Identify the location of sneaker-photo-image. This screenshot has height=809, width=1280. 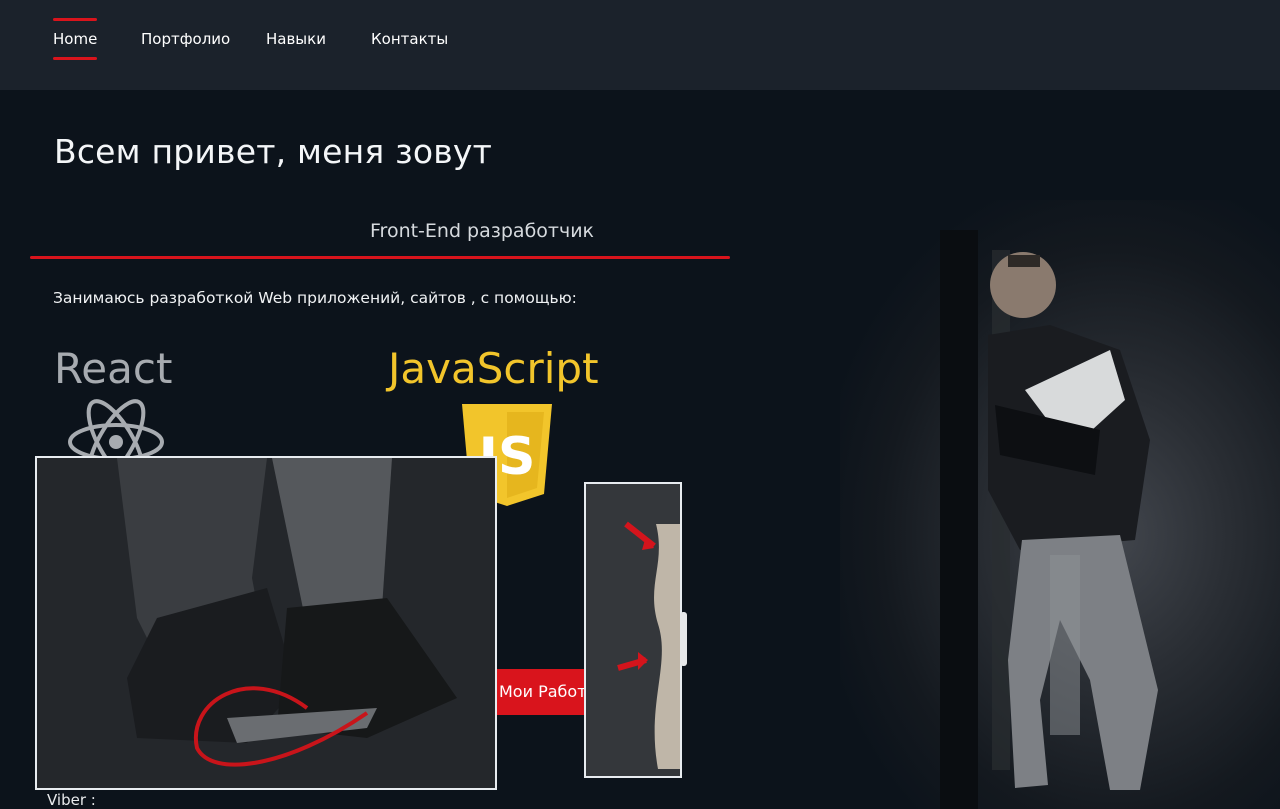
(266, 623).